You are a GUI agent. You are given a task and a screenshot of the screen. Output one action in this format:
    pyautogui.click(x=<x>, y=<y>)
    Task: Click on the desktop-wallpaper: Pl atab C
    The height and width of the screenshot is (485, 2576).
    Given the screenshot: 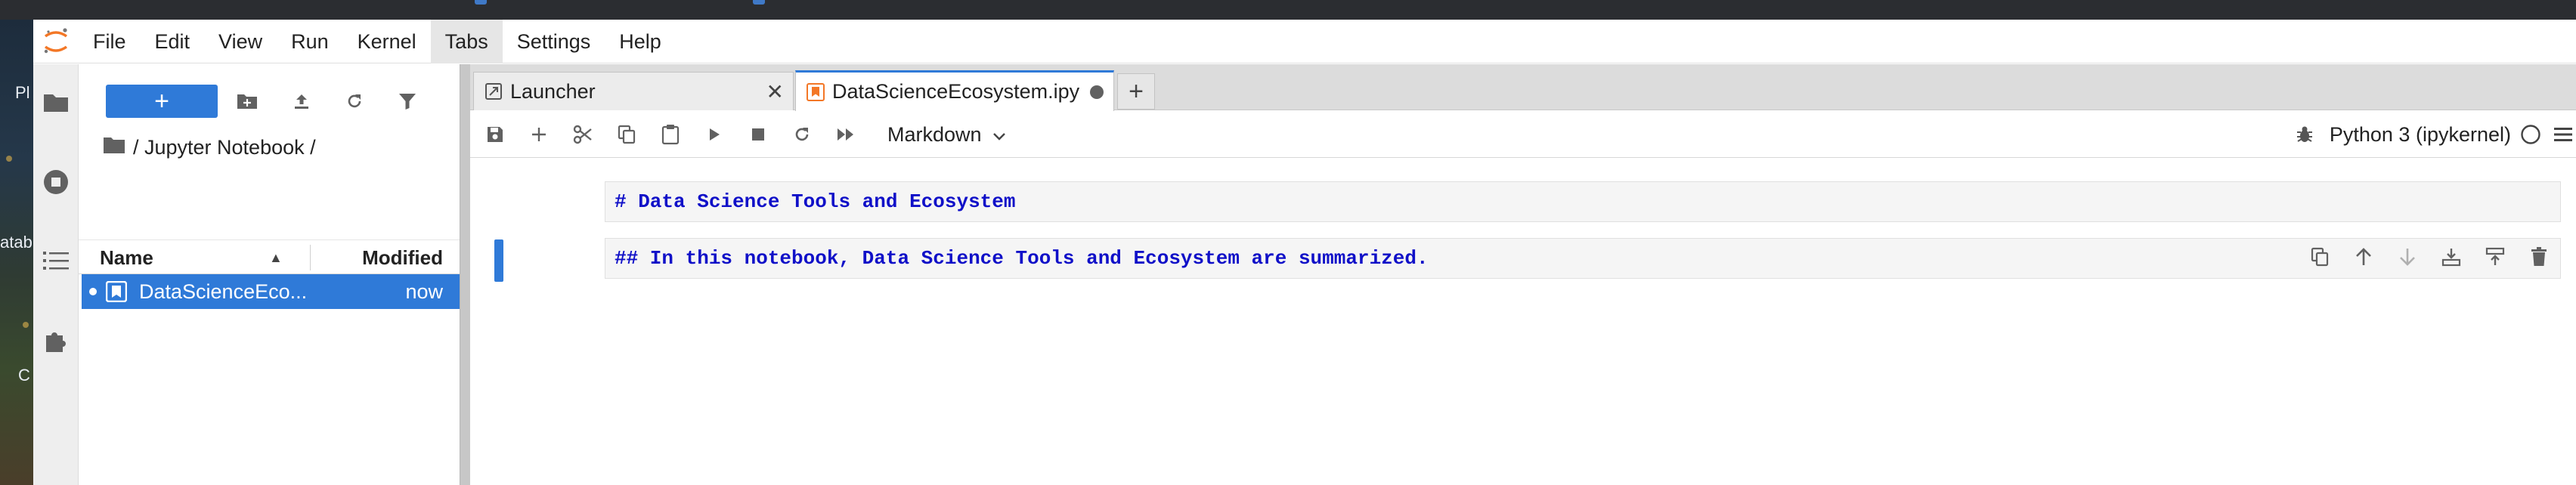 What is the action you would take?
    pyautogui.click(x=16, y=252)
    